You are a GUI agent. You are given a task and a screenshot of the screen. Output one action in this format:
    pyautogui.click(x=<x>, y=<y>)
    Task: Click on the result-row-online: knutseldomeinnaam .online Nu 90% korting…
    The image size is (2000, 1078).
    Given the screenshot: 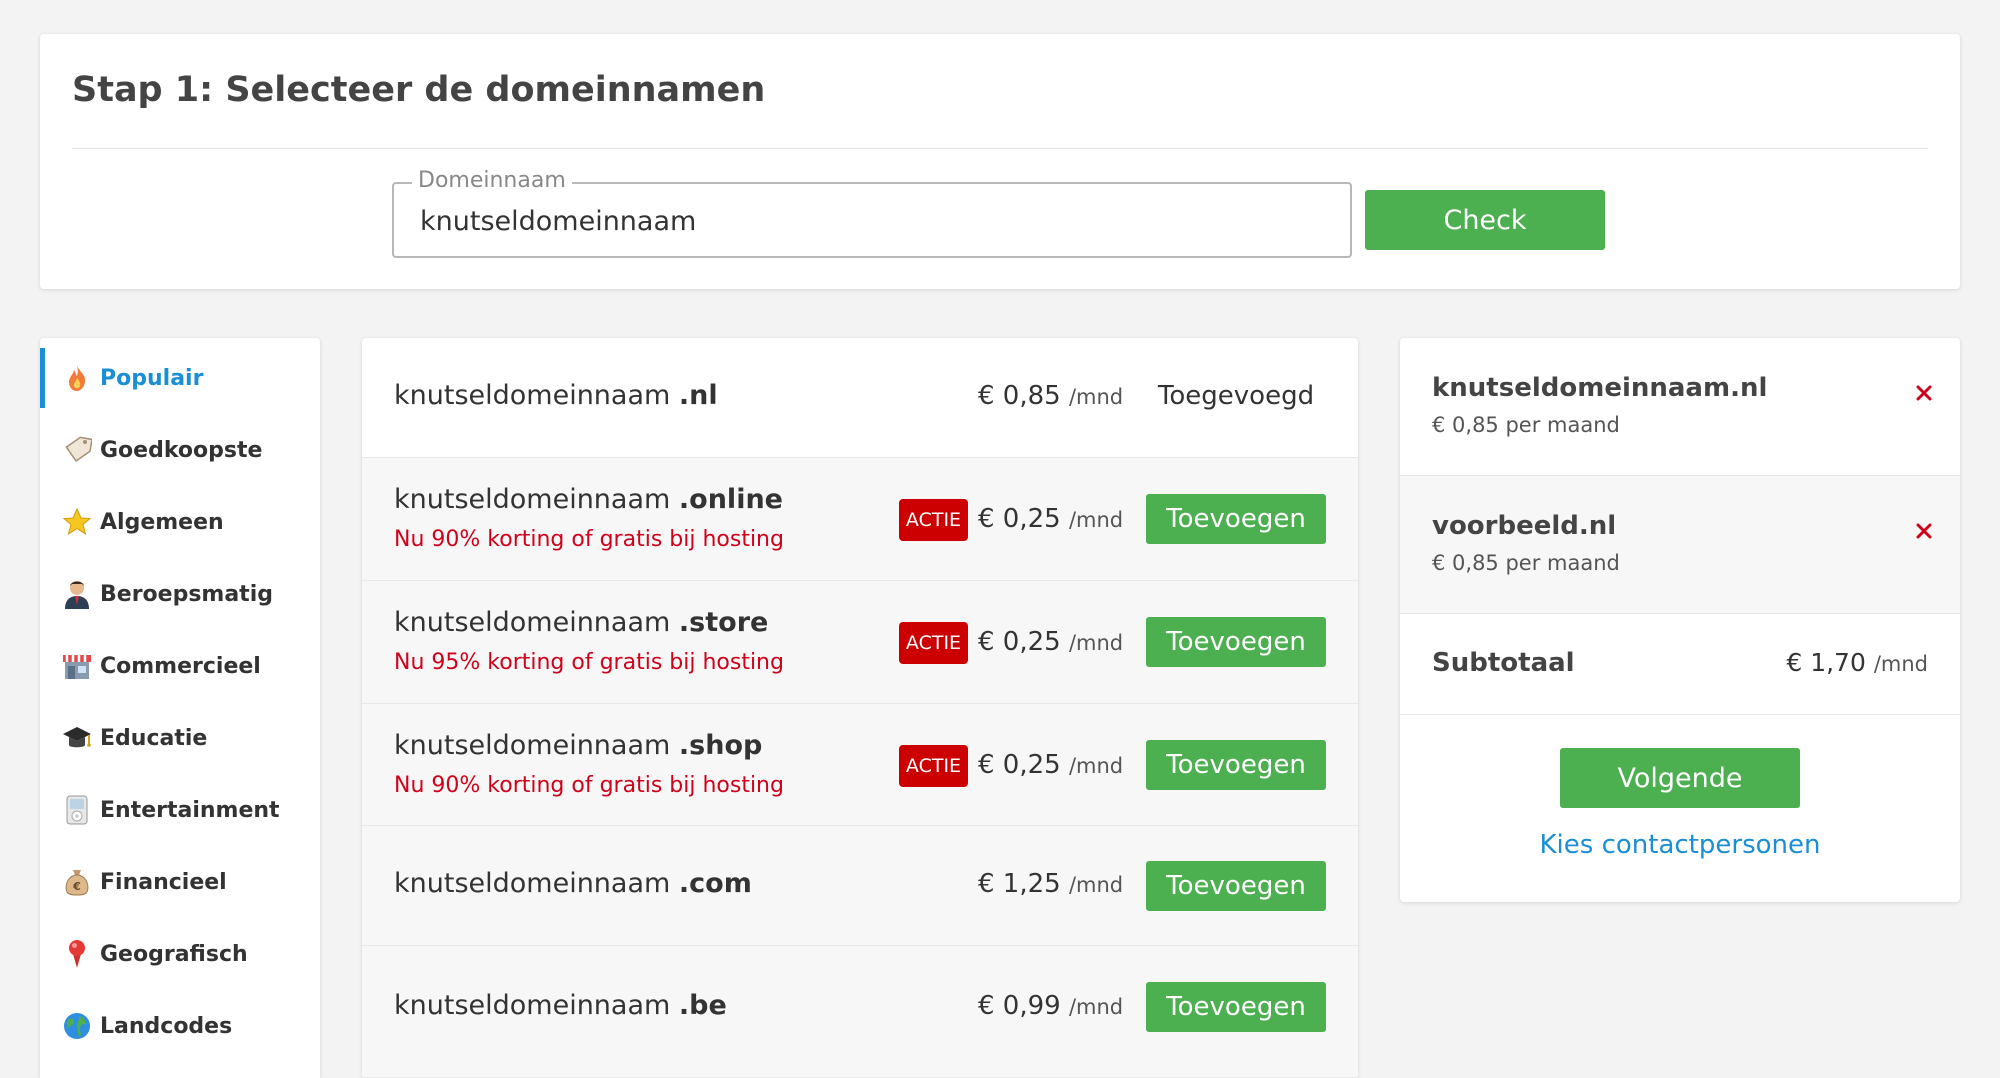 What is the action you would take?
    pyautogui.click(x=860, y=519)
    